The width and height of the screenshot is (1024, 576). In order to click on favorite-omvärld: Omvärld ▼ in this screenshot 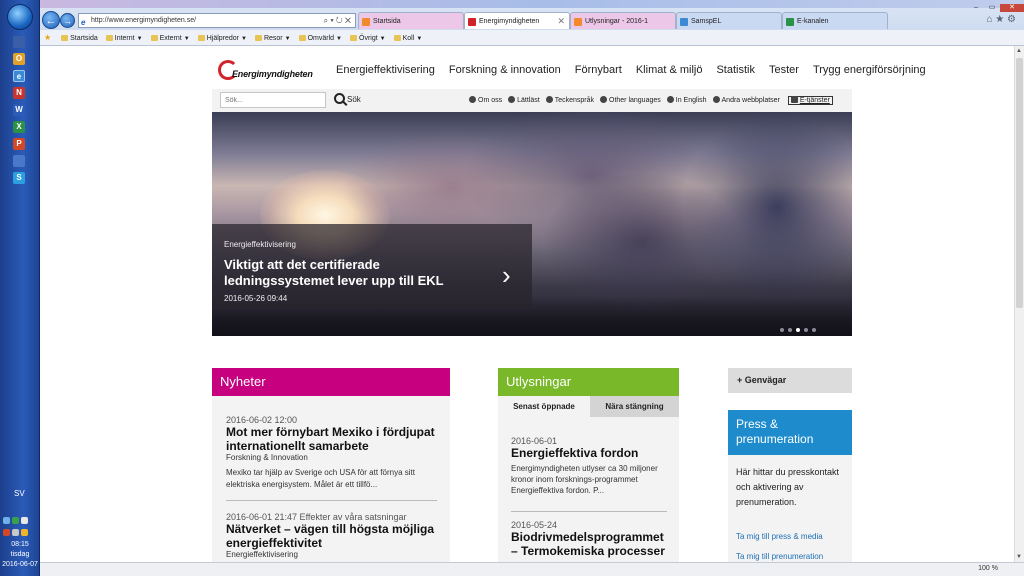, I will do `click(320, 39)`.